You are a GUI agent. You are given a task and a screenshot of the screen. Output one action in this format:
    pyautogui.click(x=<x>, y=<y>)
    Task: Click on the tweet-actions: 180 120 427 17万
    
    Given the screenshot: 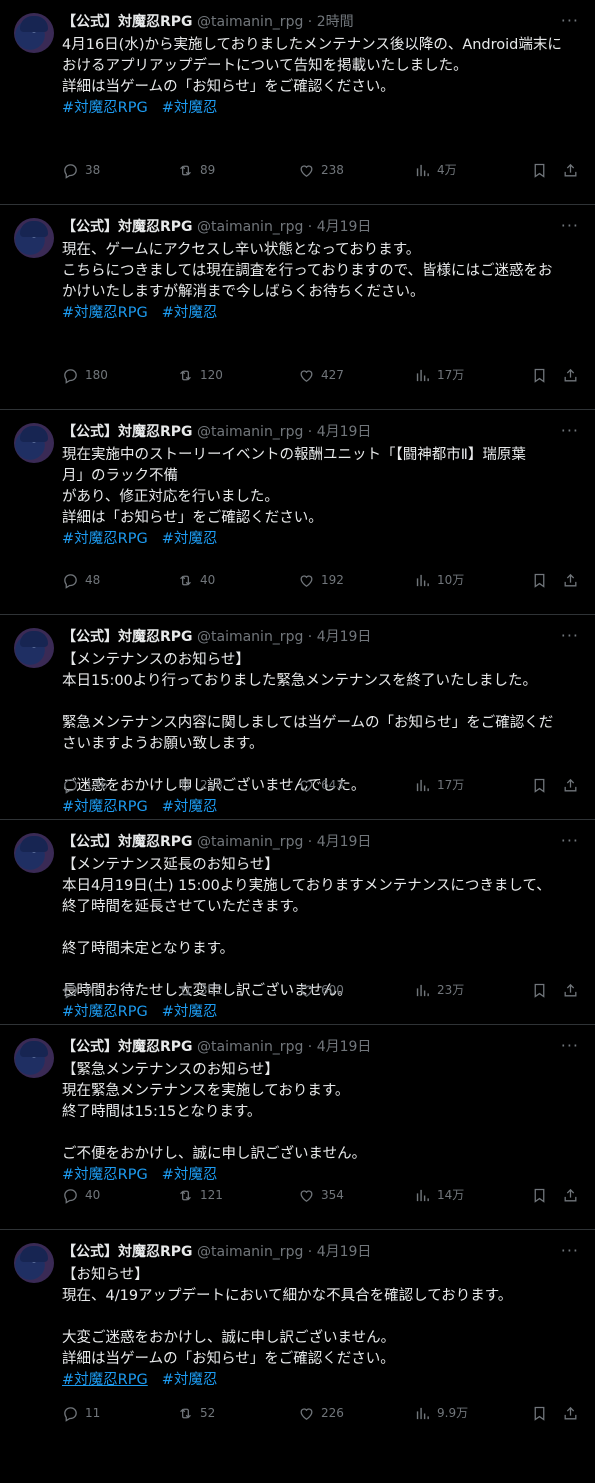 What is the action you would take?
    pyautogui.click(x=322, y=375)
    